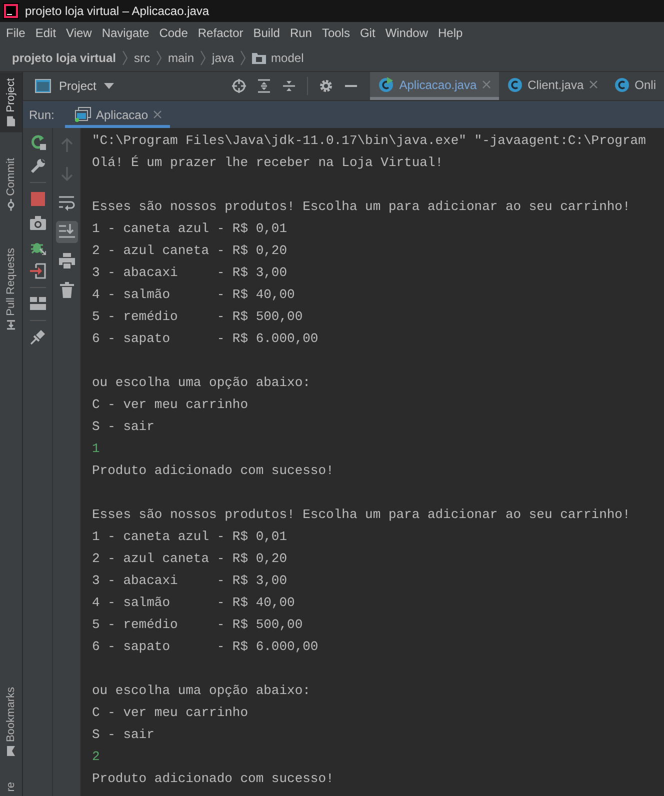  What do you see at coordinates (66, 145) in the screenshot?
I see `arrow-up-icon` at bounding box center [66, 145].